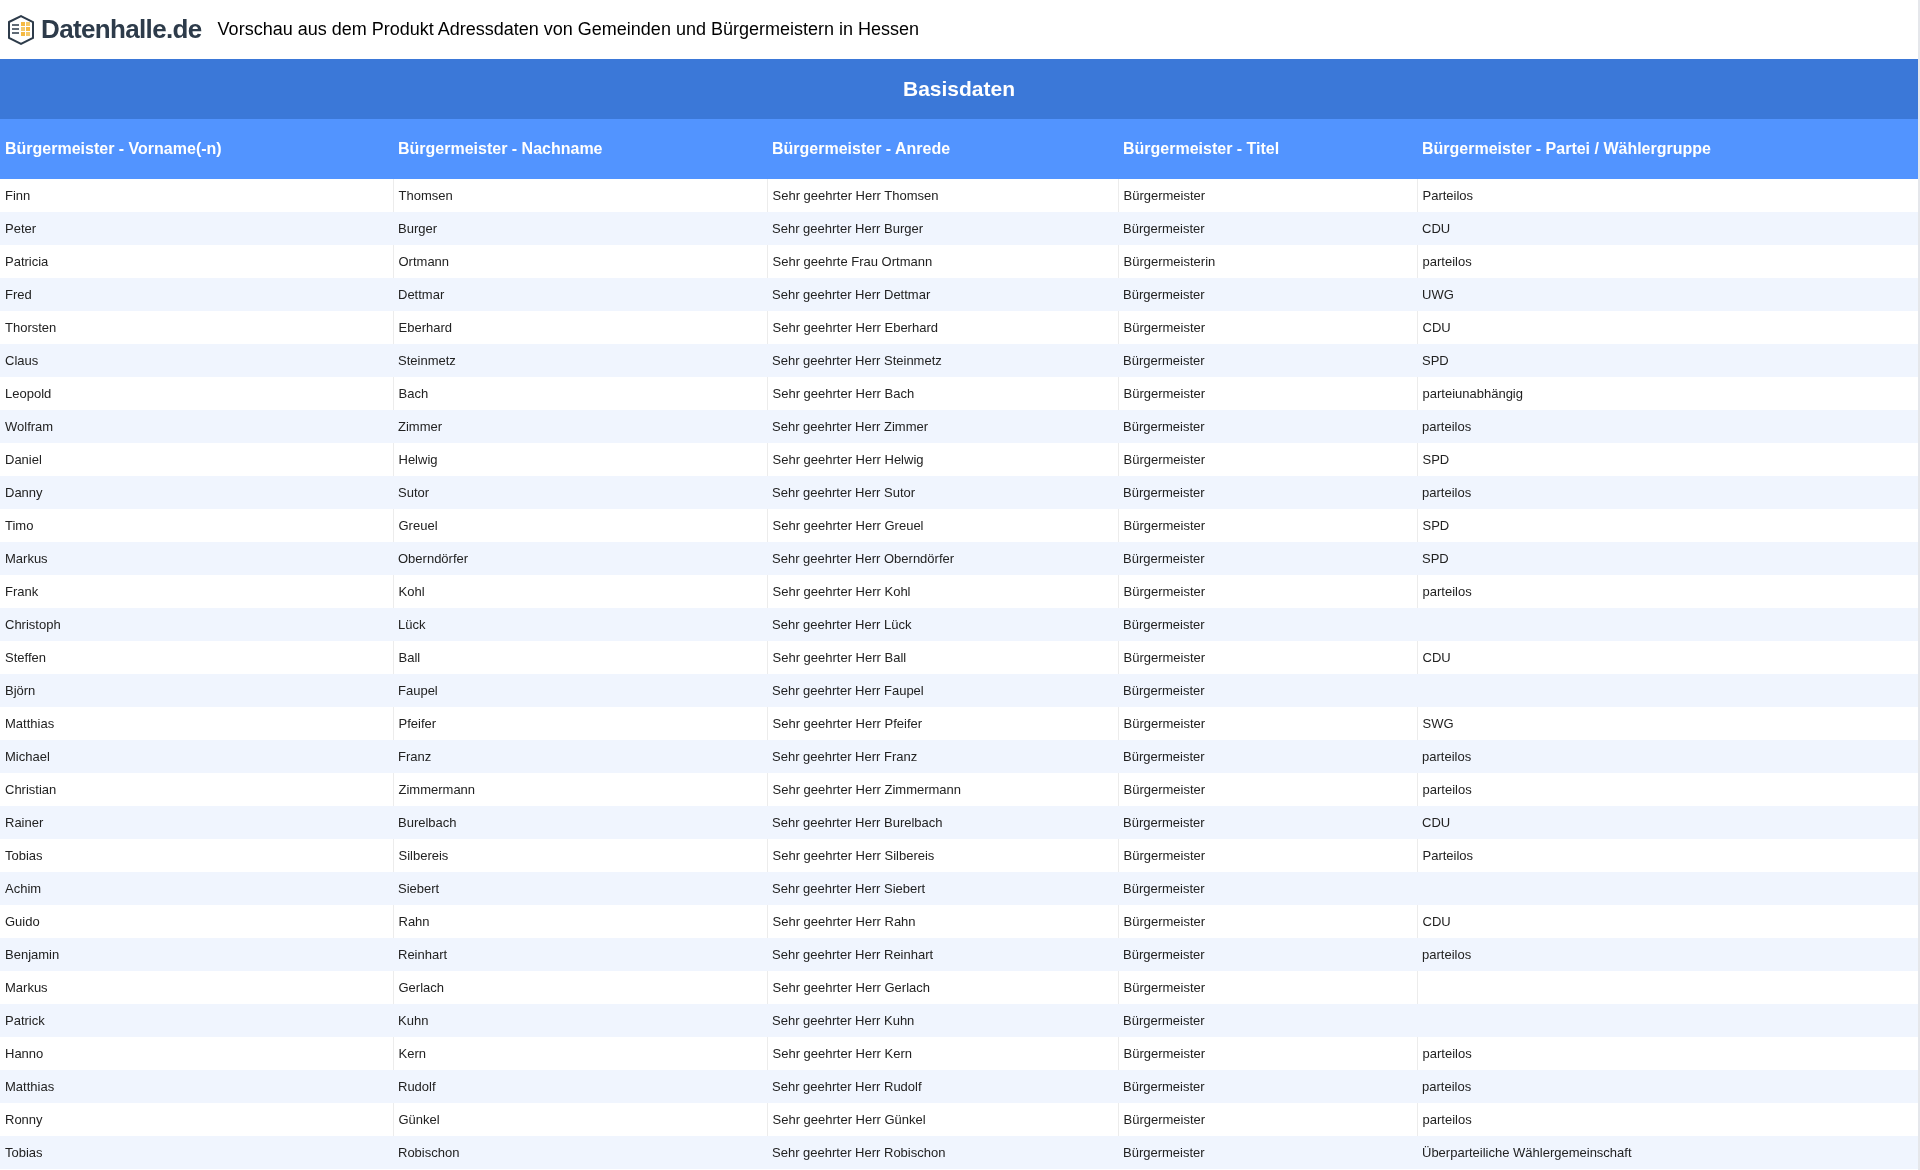  I want to click on table-cell: Sehr geehrter Herr Burger, so click(942, 228).